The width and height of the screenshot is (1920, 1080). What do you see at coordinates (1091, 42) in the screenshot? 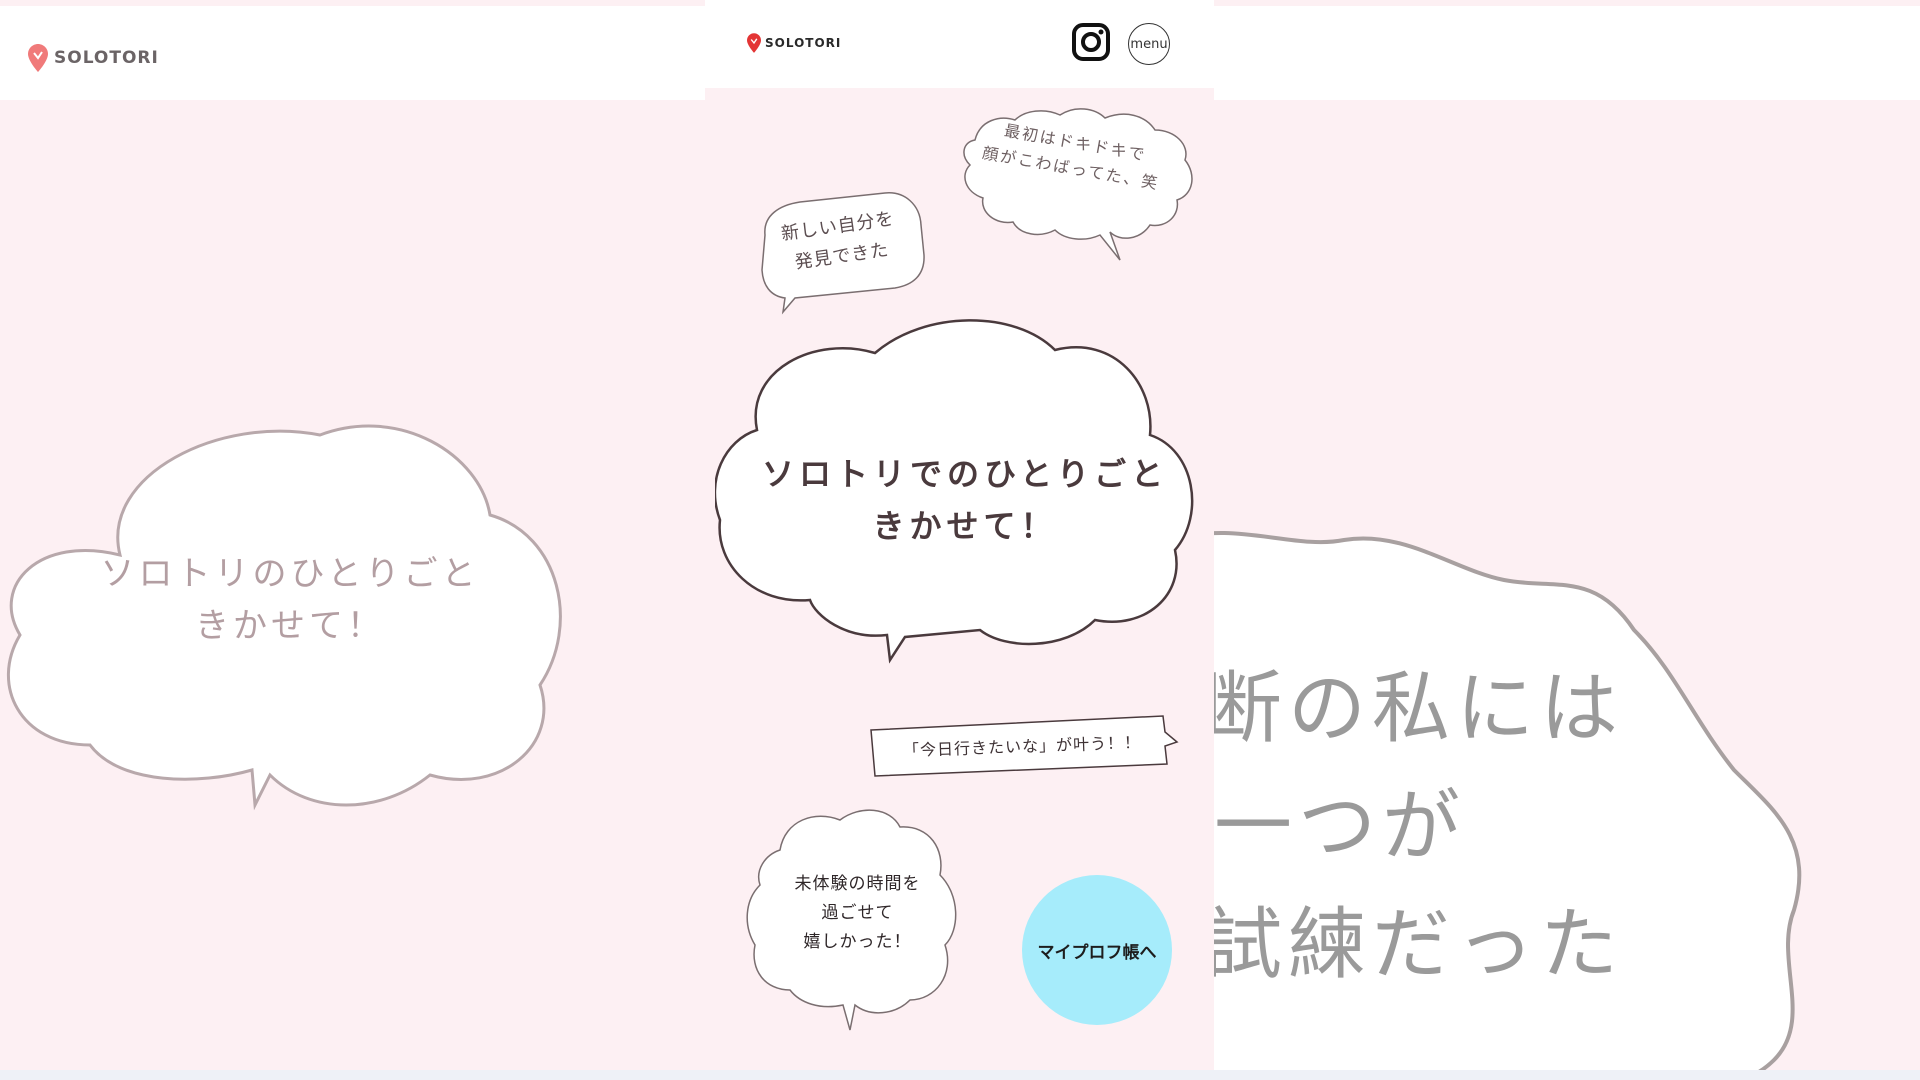
I see `instagram-icon` at bounding box center [1091, 42].